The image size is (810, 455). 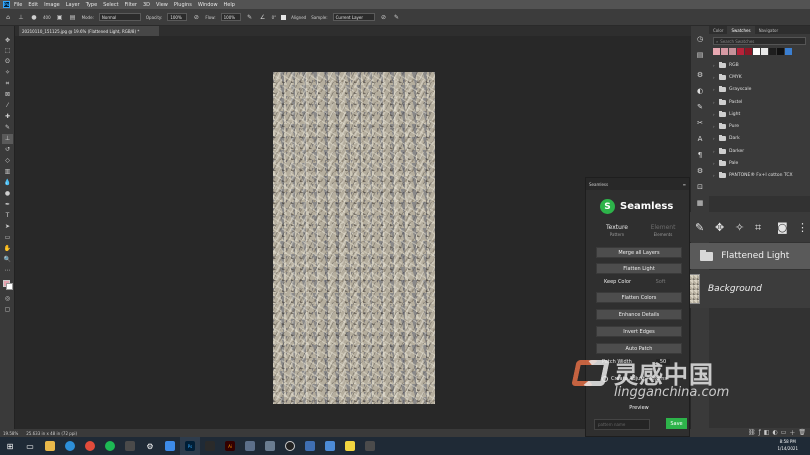 What do you see at coordinates (7, 150) in the screenshot?
I see `history-brush-tool-icon: ↺` at bounding box center [7, 150].